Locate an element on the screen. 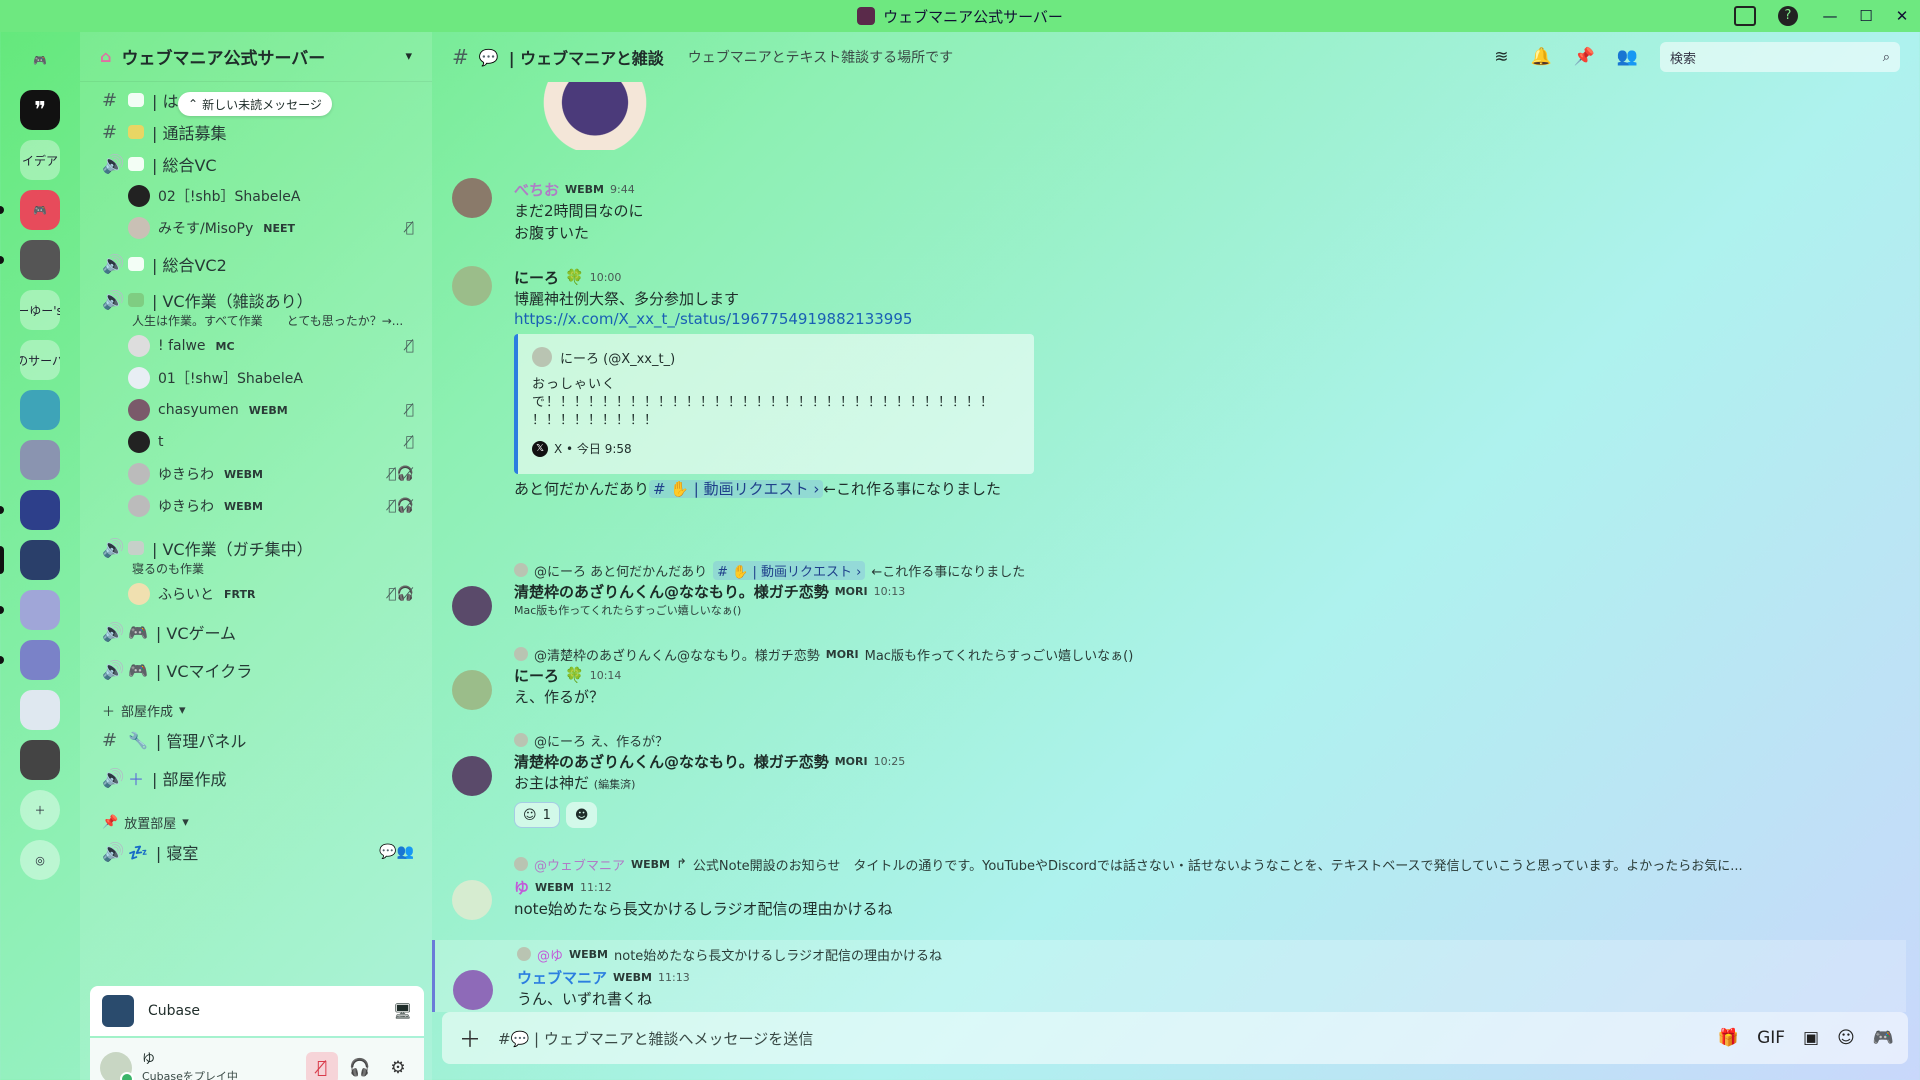 Image resolution: width=1920 pixels, height=1080 pixels. search-input: 検索 ⌕ is located at coordinates (1780, 57).